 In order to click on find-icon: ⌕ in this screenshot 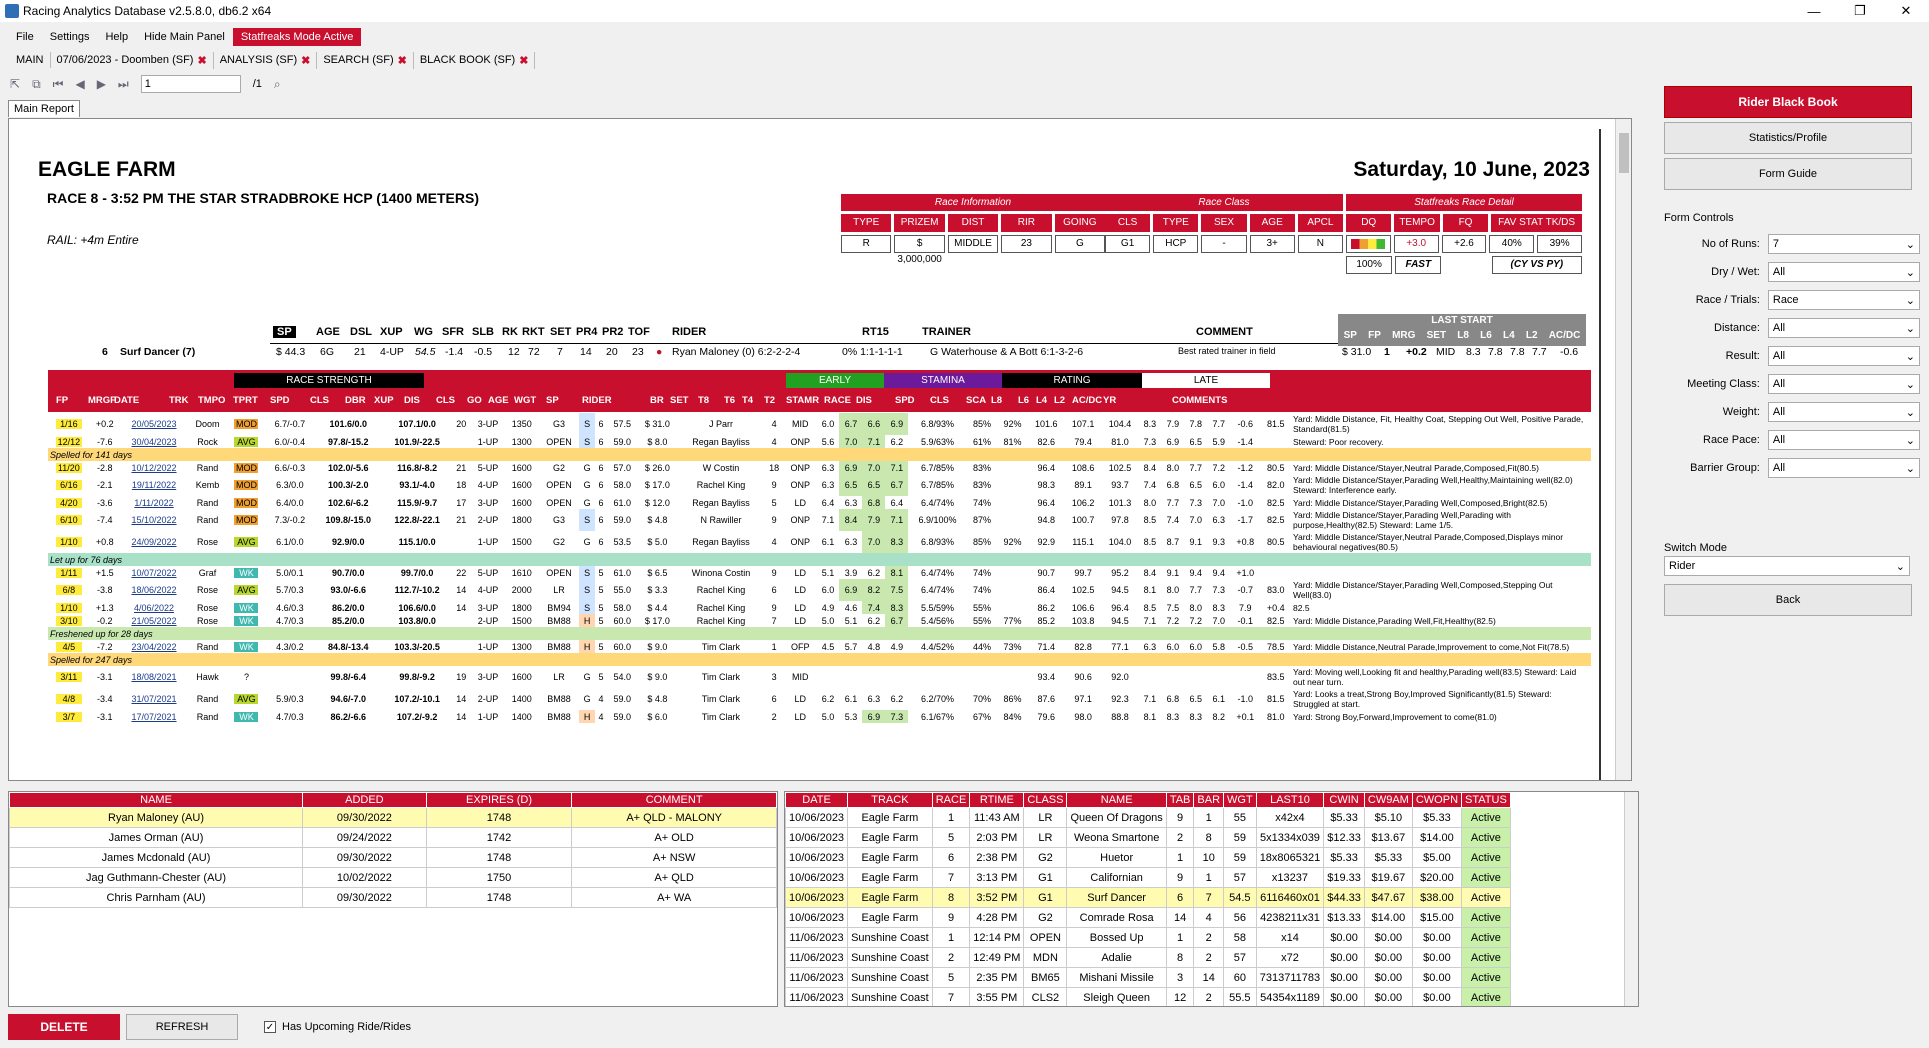, I will do `click(277, 84)`.